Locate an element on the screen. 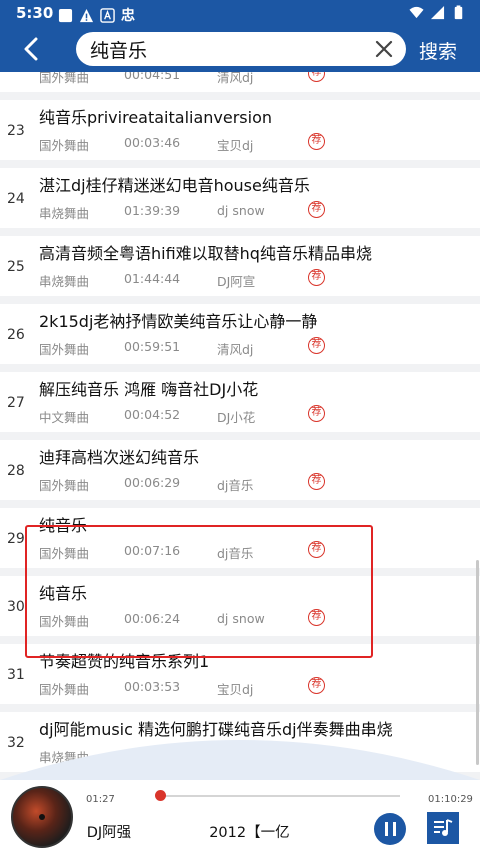  song-row: 26 2k15dj老衲抒情欧美纯音乐让心静一静国外舞曲 00:59:51 清风dj 荐 is located at coordinates (240, 334).